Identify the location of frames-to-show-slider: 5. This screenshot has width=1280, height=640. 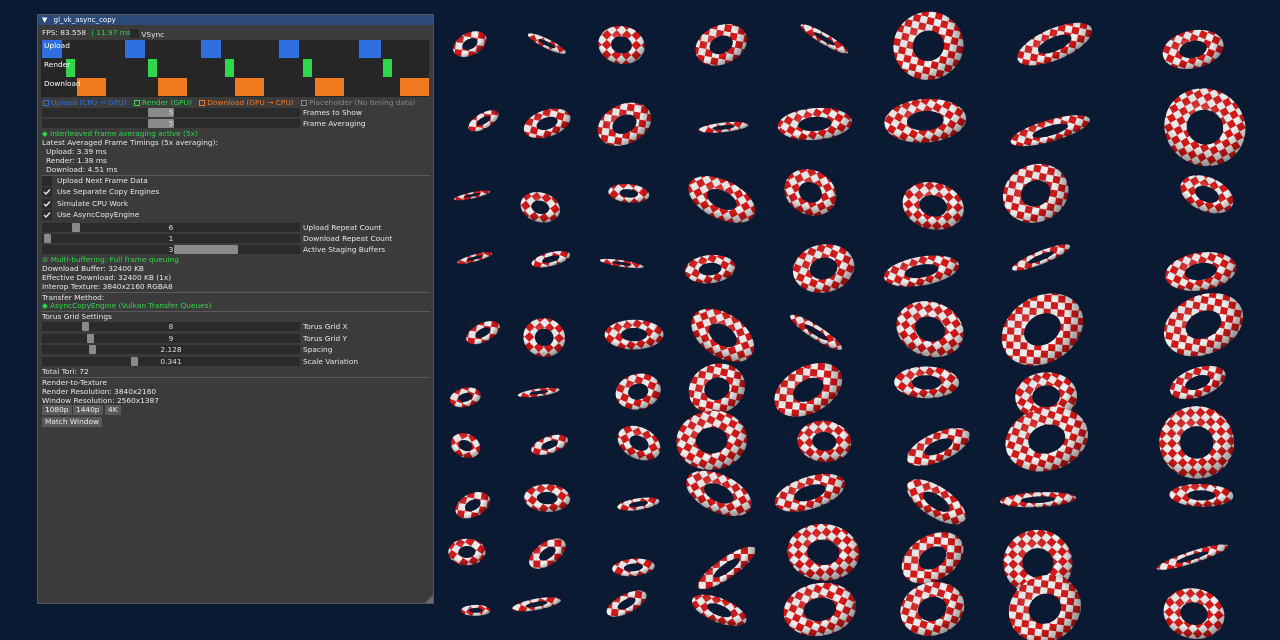
(171, 112).